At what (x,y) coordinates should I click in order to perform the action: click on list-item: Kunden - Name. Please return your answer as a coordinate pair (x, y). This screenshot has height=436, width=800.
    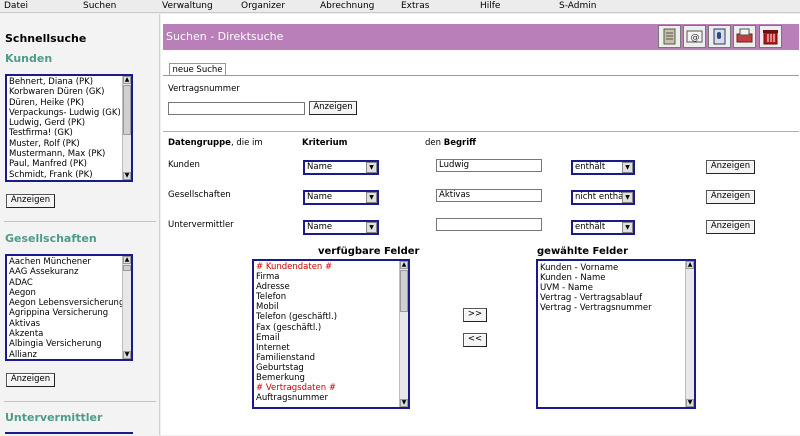
    Looking at the image, I should click on (616, 278).